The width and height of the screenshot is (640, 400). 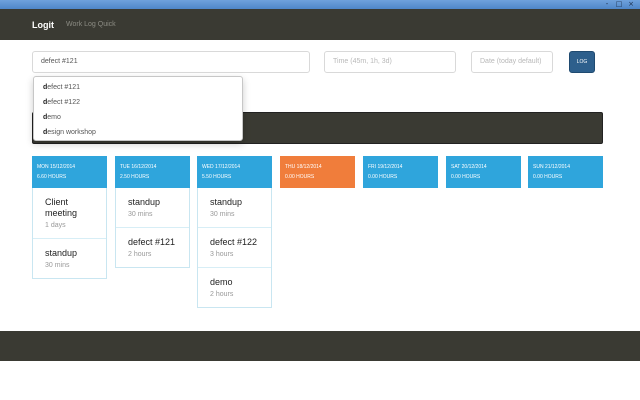 What do you see at coordinates (135, 177) in the screenshot?
I see `day-hours: 2.50 HOURS` at bounding box center [135, 177].